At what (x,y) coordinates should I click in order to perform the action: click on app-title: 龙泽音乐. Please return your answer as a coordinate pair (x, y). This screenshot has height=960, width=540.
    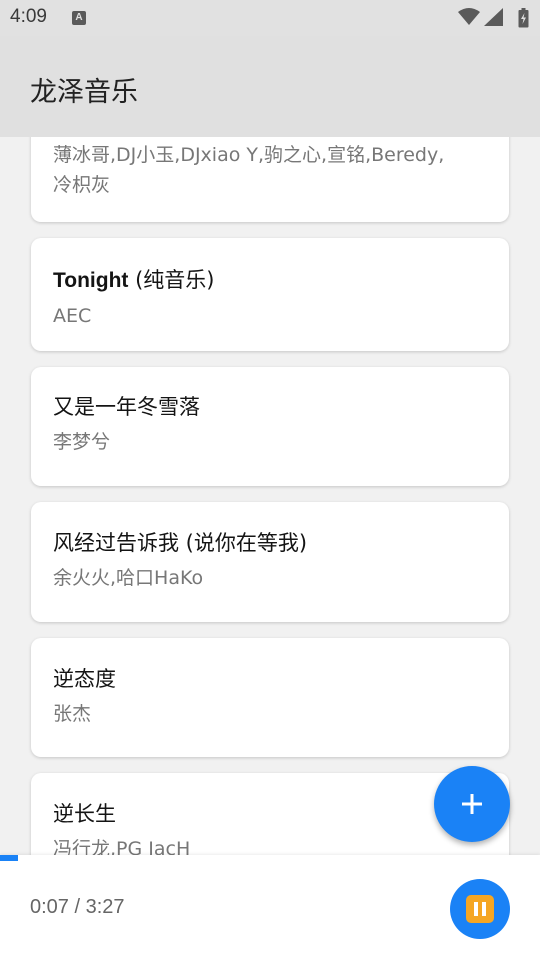
    Looking at the image, I should click on (84, 92).